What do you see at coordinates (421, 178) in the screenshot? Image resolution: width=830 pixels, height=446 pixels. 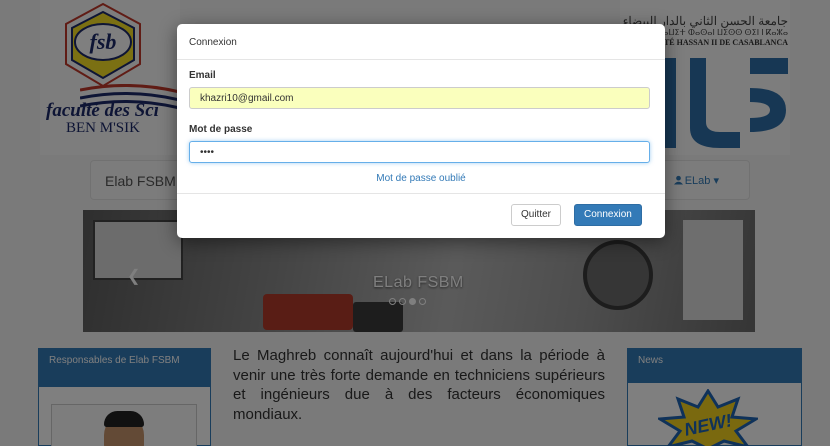 I see `forgot-password-link: Mot de passe oublié` at bounding box center [421, 178].